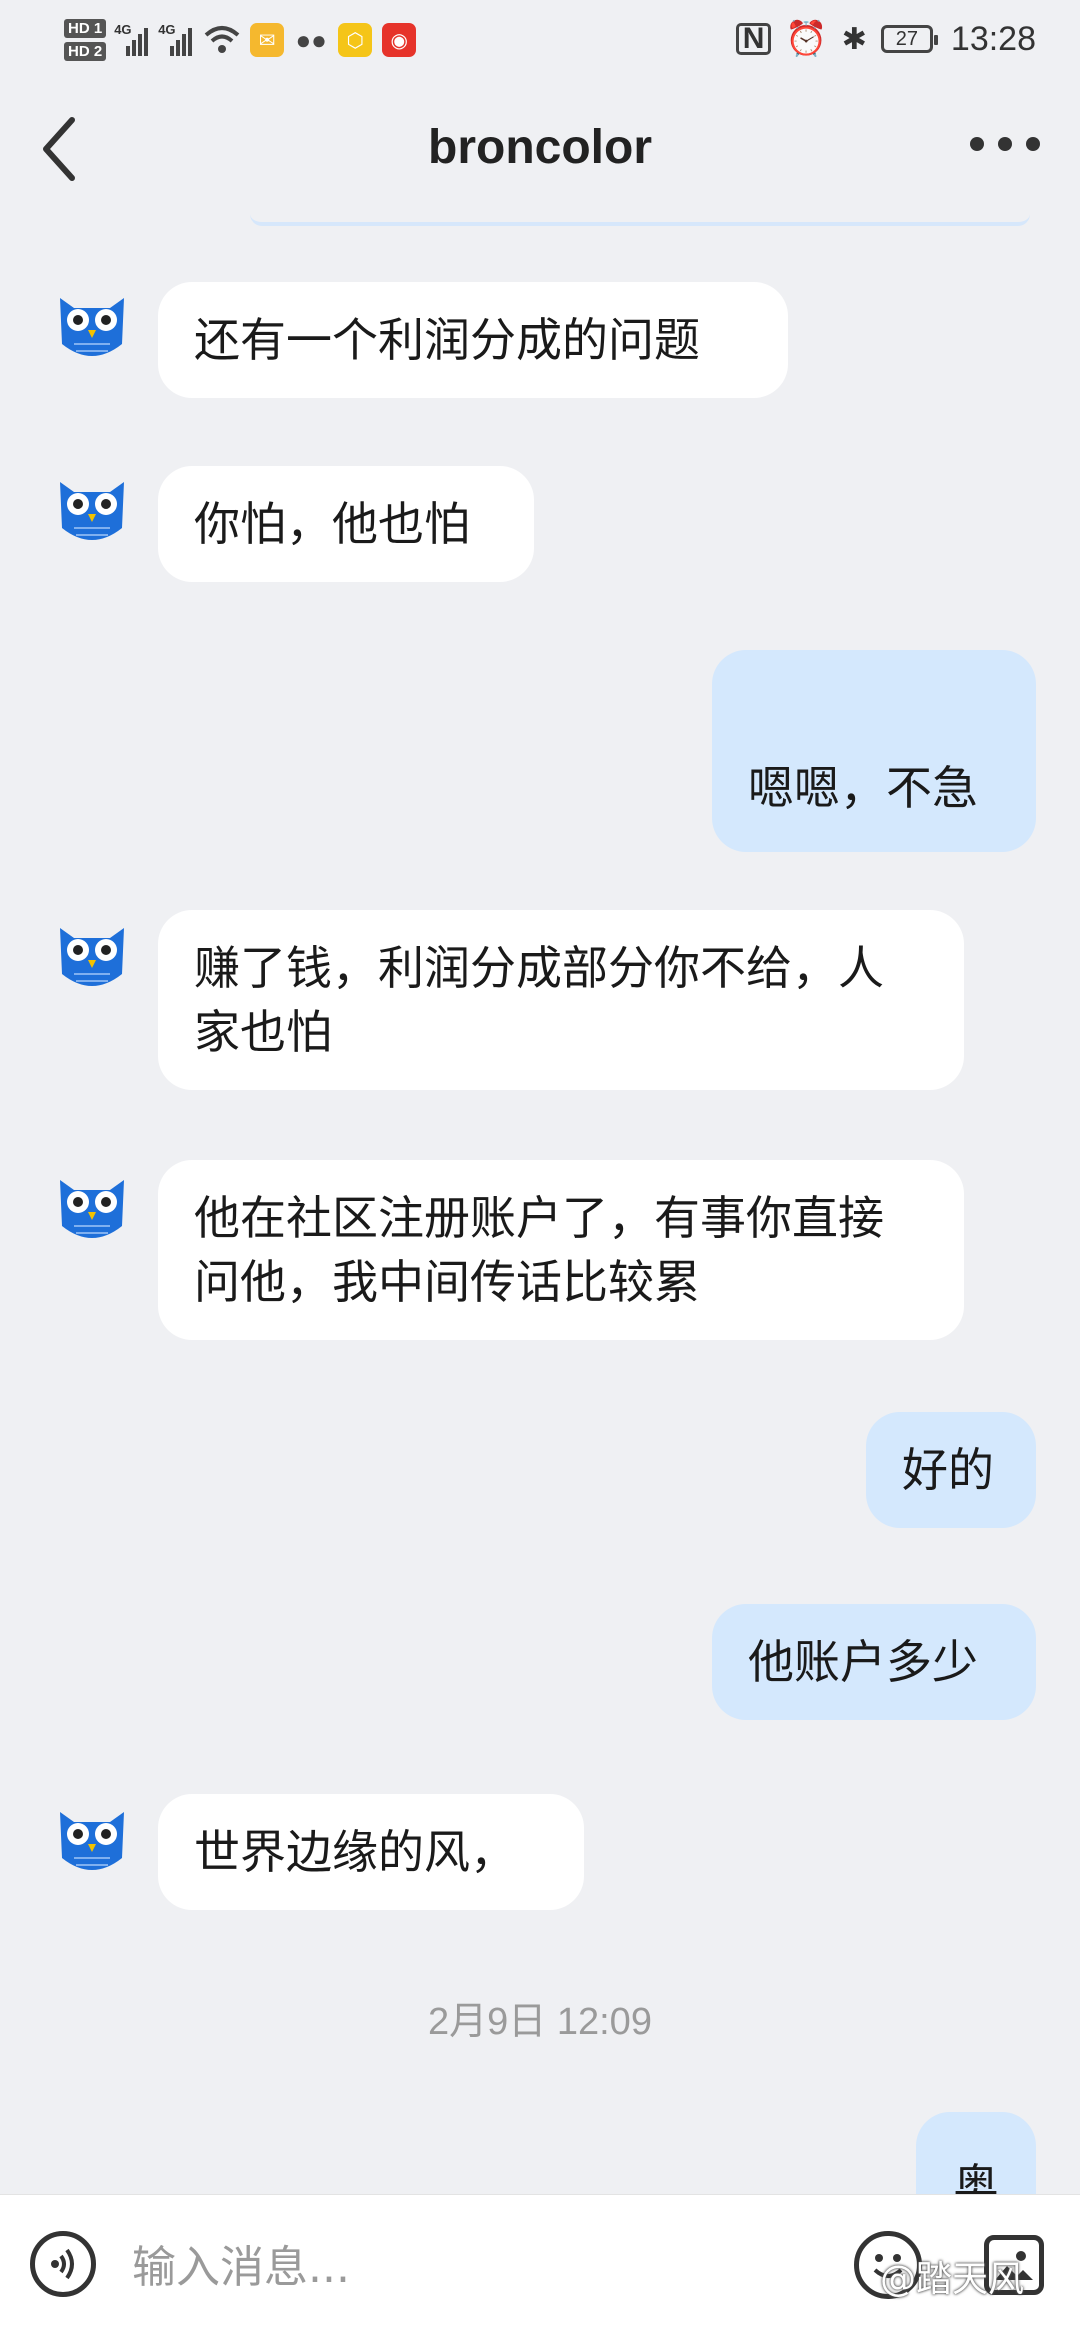 This screenshot has width=1080, height=2340. Describe the element at coordinates (63, 2264) in the screenshot. I see `voice-input-icon` at that location.